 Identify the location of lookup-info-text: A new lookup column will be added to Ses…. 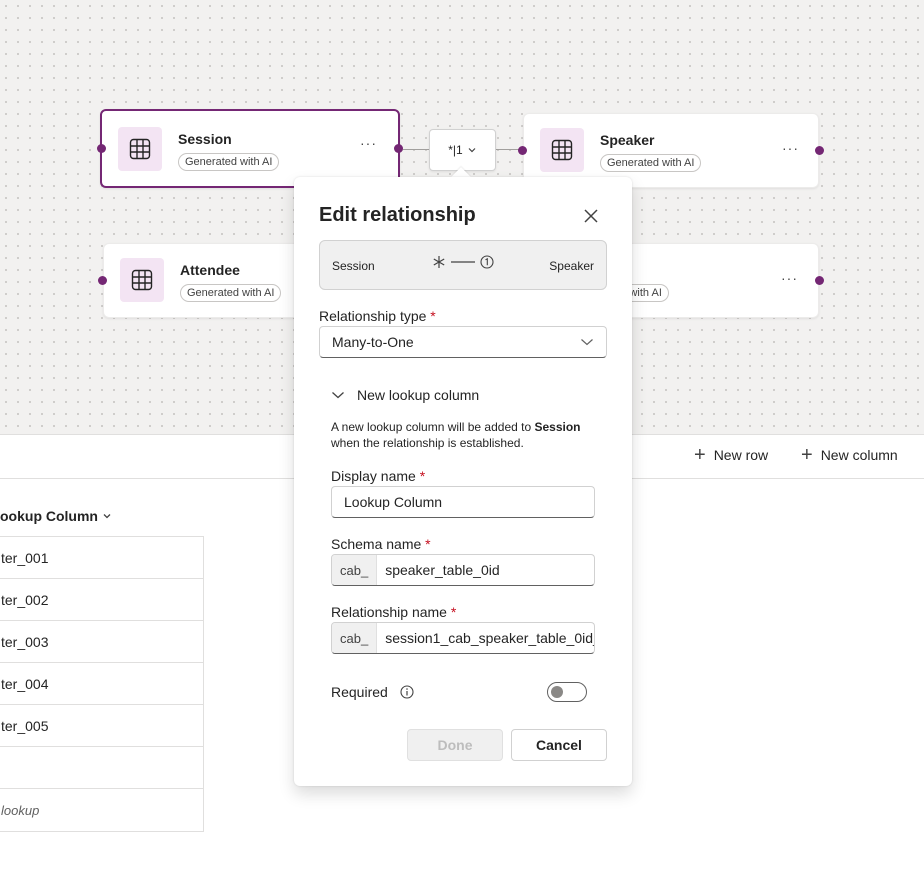
(456, 435).